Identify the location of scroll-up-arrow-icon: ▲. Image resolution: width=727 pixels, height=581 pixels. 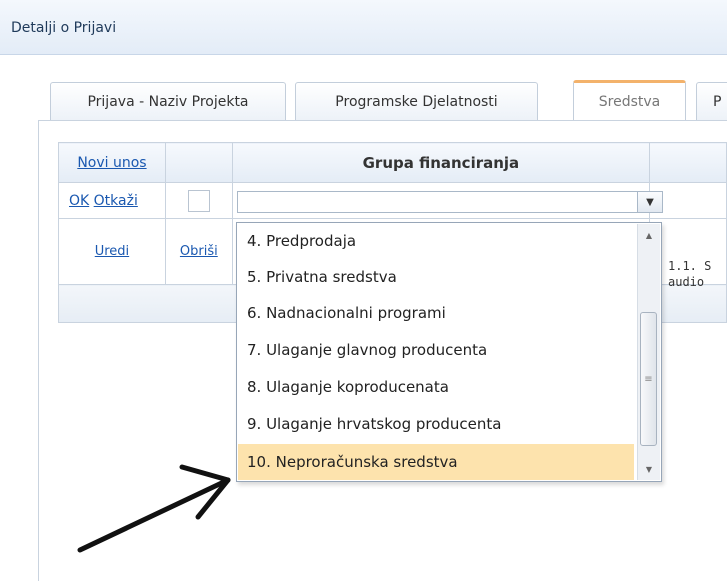
(649, 235).